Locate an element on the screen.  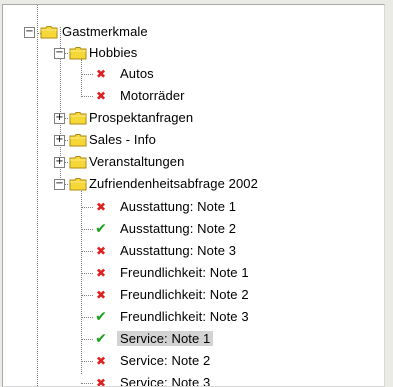
expand-toggle-sales-info: + is located at coordinates (59, 140).